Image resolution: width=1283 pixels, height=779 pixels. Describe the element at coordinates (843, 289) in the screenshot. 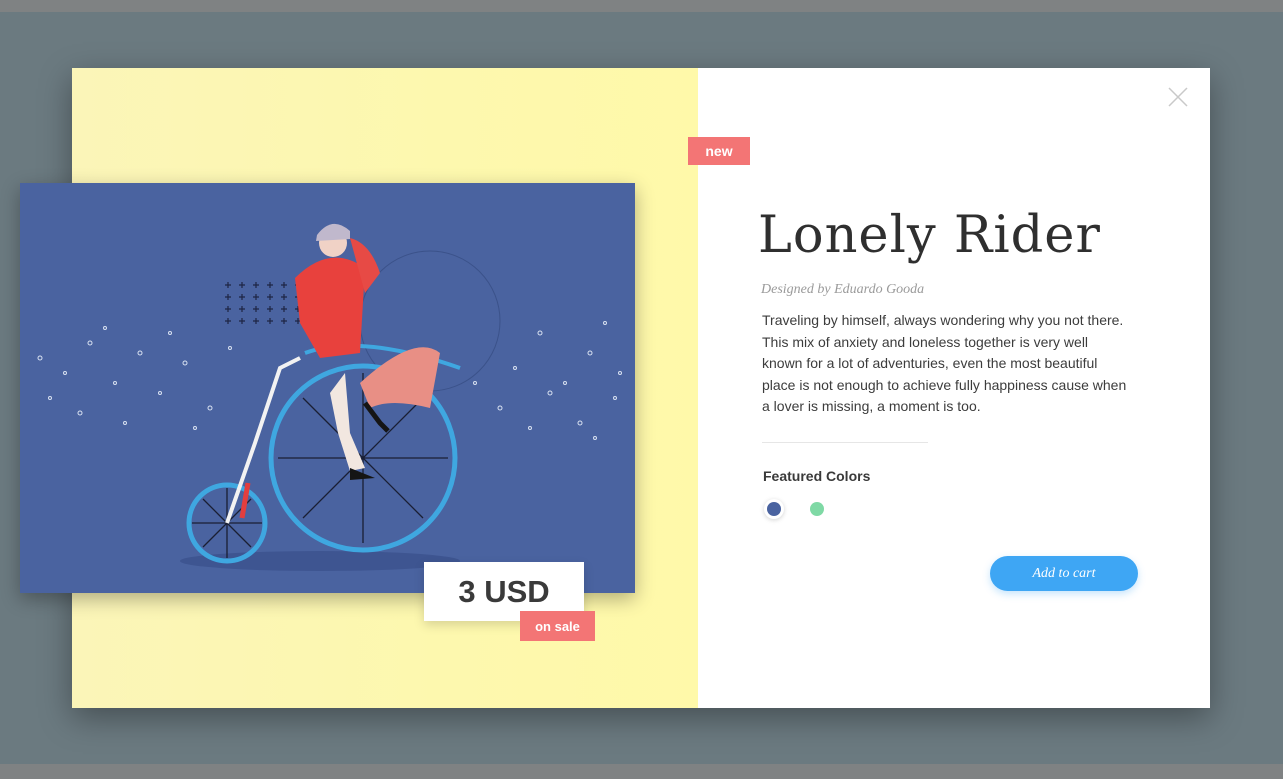

I see `designer-credit: Designed by Eduardo Gooda` at that location.